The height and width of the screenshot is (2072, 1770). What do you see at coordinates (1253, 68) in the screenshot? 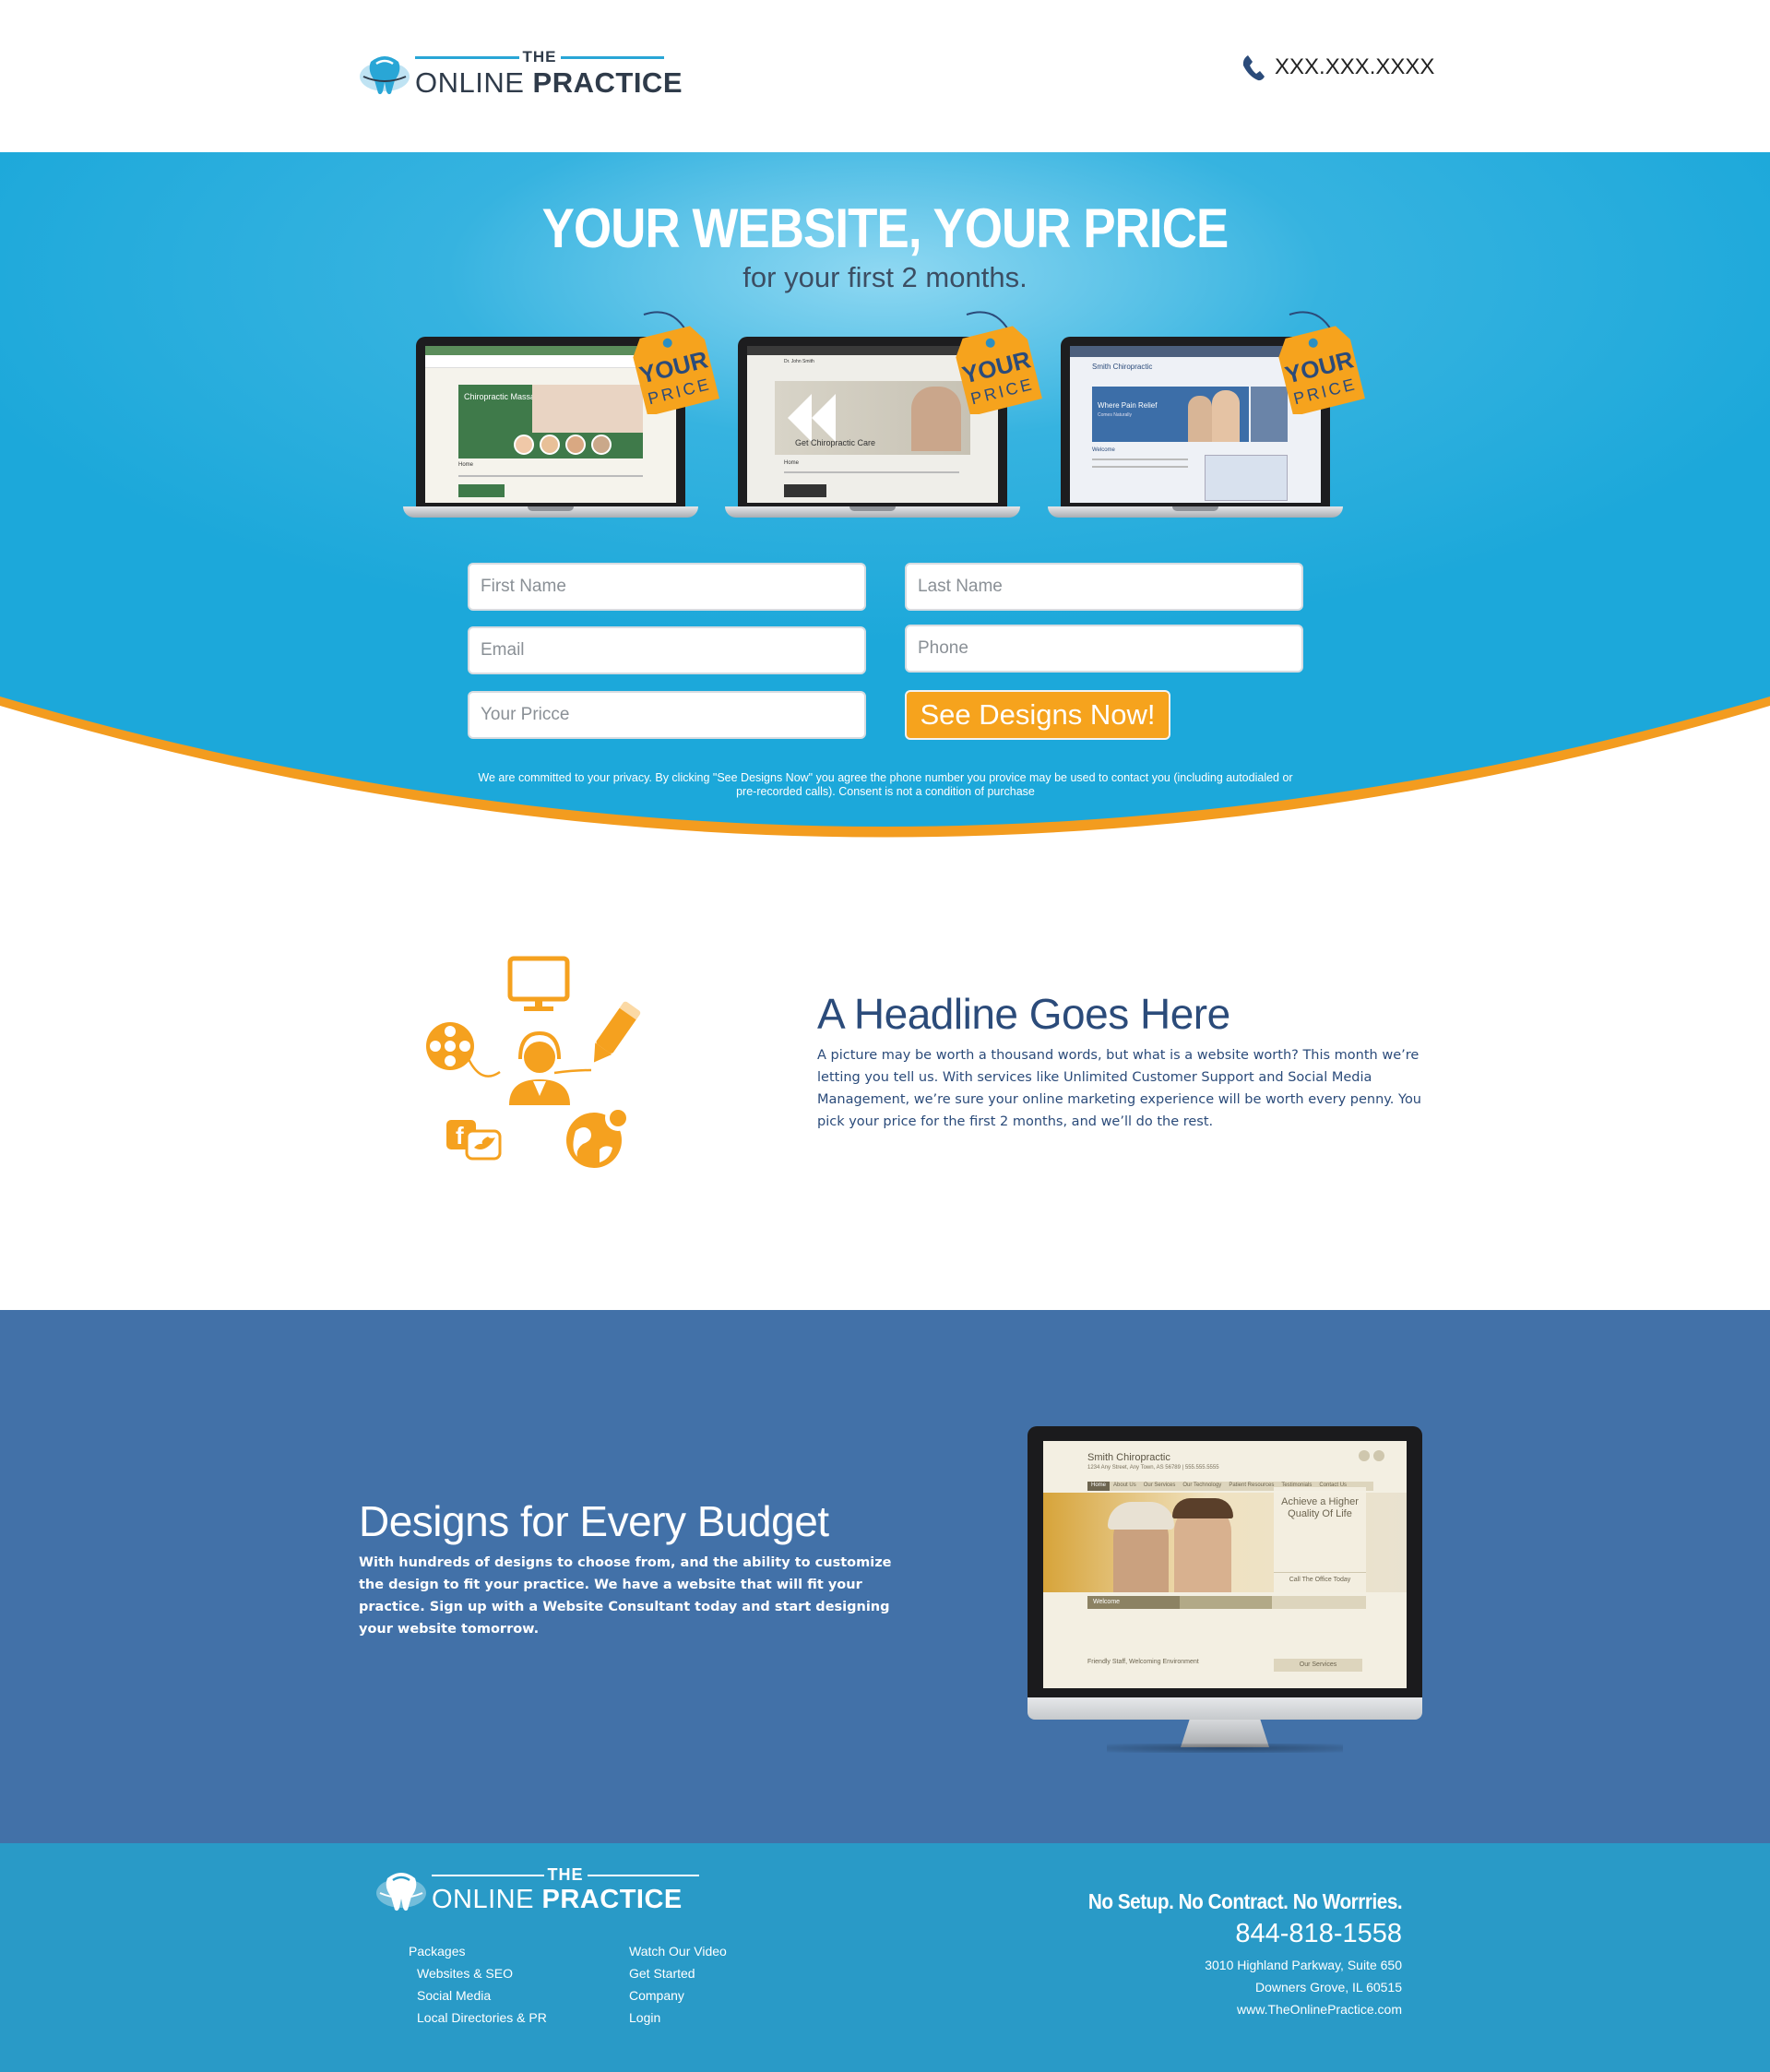
I see `phone-icon` at bounding box center [1253, 68].